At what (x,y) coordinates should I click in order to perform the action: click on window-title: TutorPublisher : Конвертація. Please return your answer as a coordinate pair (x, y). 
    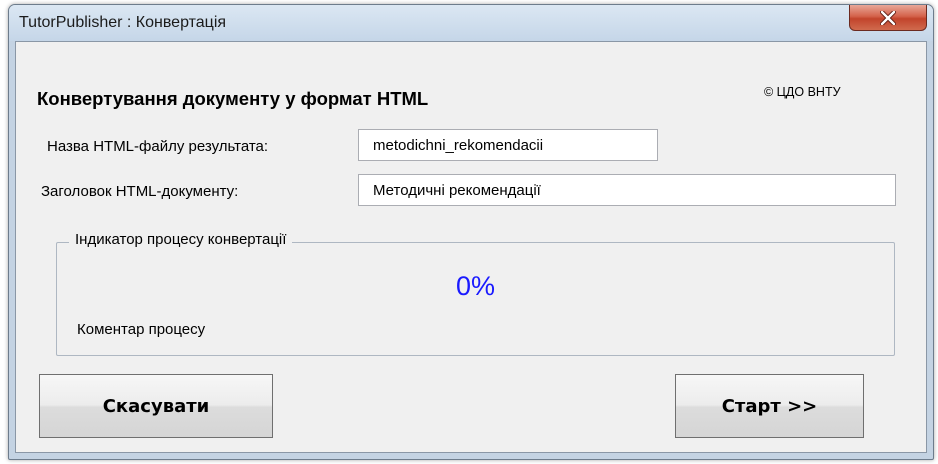
    Looking at the image, I should click on (123, 22).